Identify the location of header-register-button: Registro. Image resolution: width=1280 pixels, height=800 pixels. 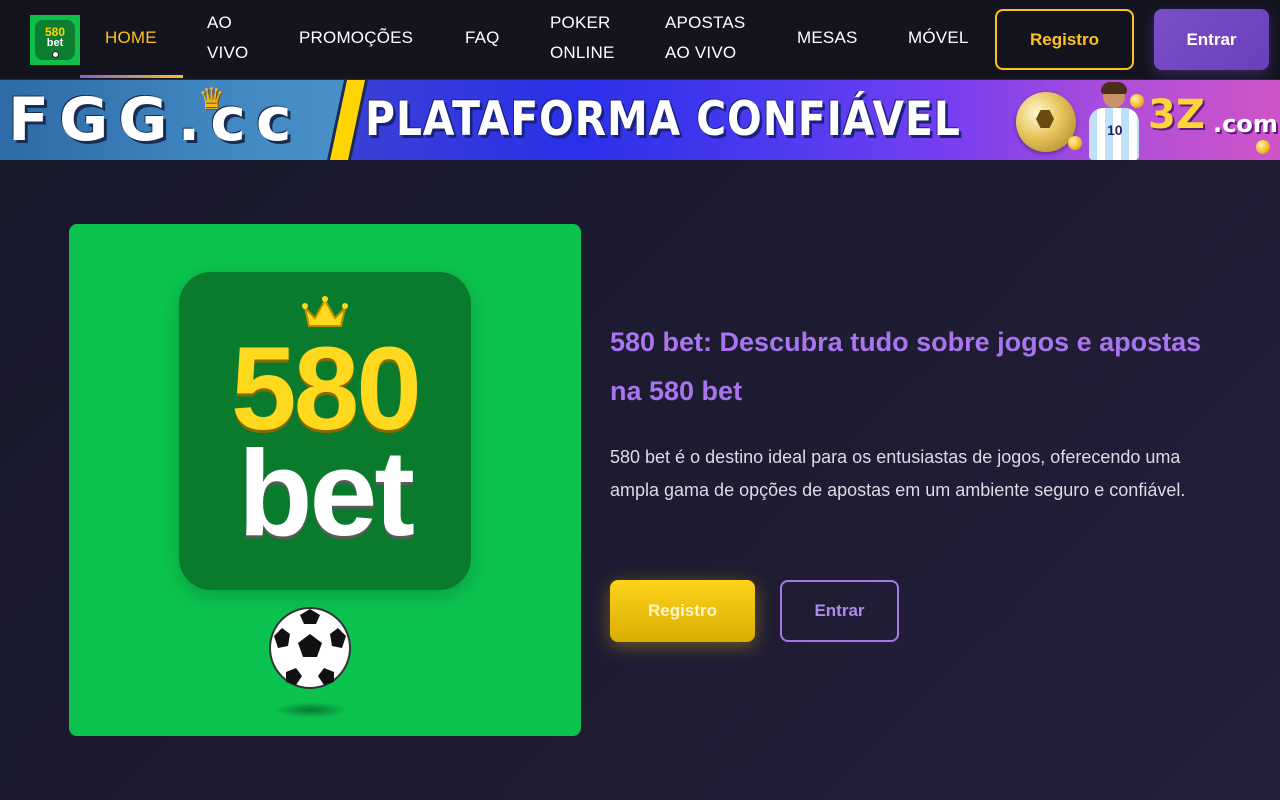
(1064, 39).